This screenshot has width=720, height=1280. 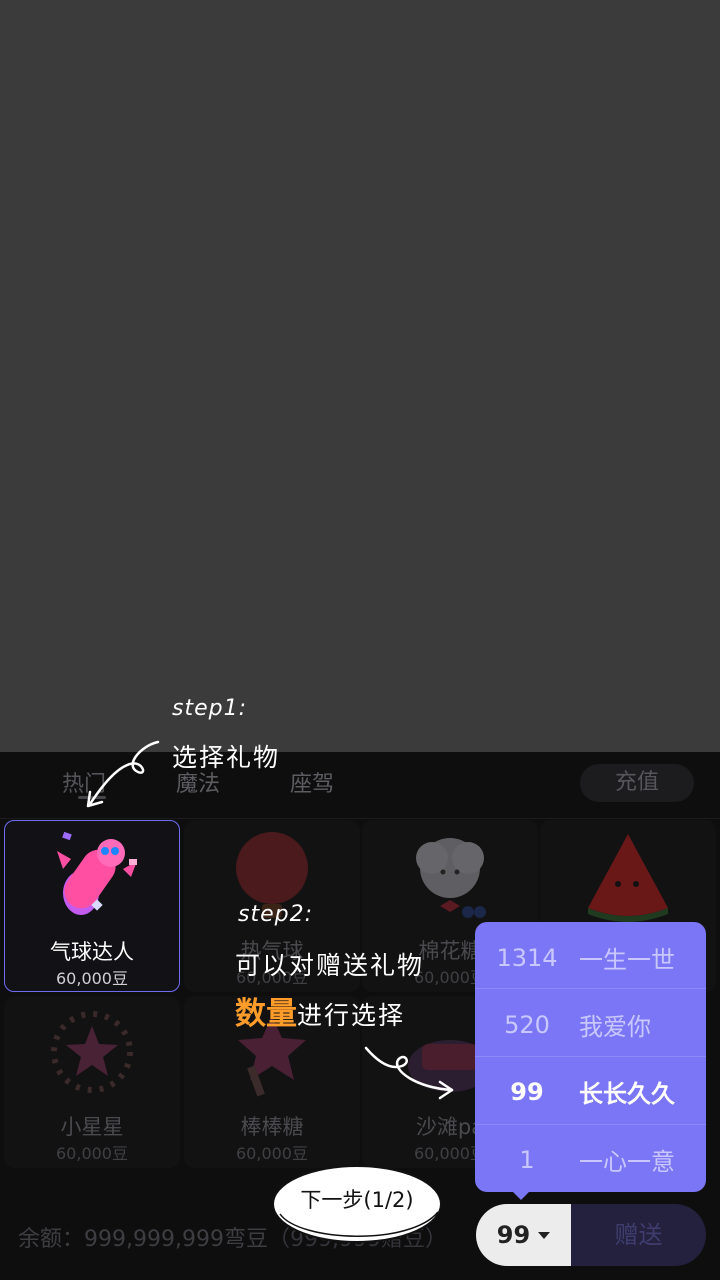 I want to click on step1-label: step1:, so click(x=209, y=708).